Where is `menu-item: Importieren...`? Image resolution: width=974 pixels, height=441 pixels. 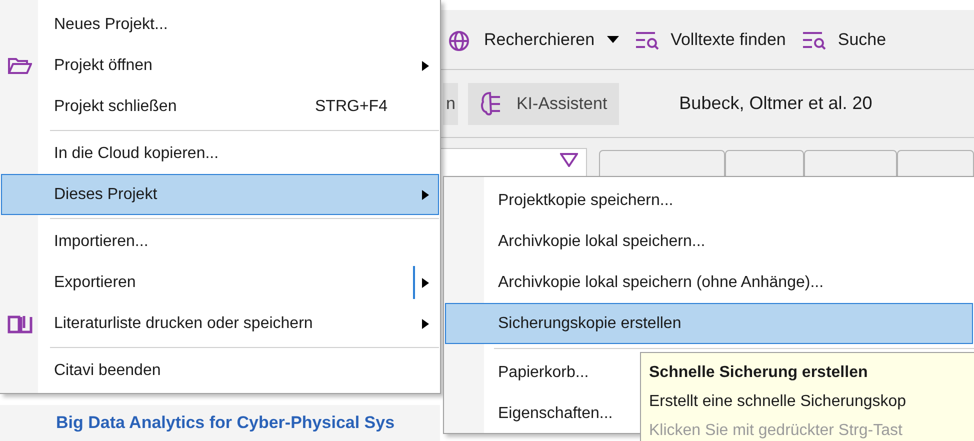
menu-item: Importieren... is located at coordinates (220, 241).